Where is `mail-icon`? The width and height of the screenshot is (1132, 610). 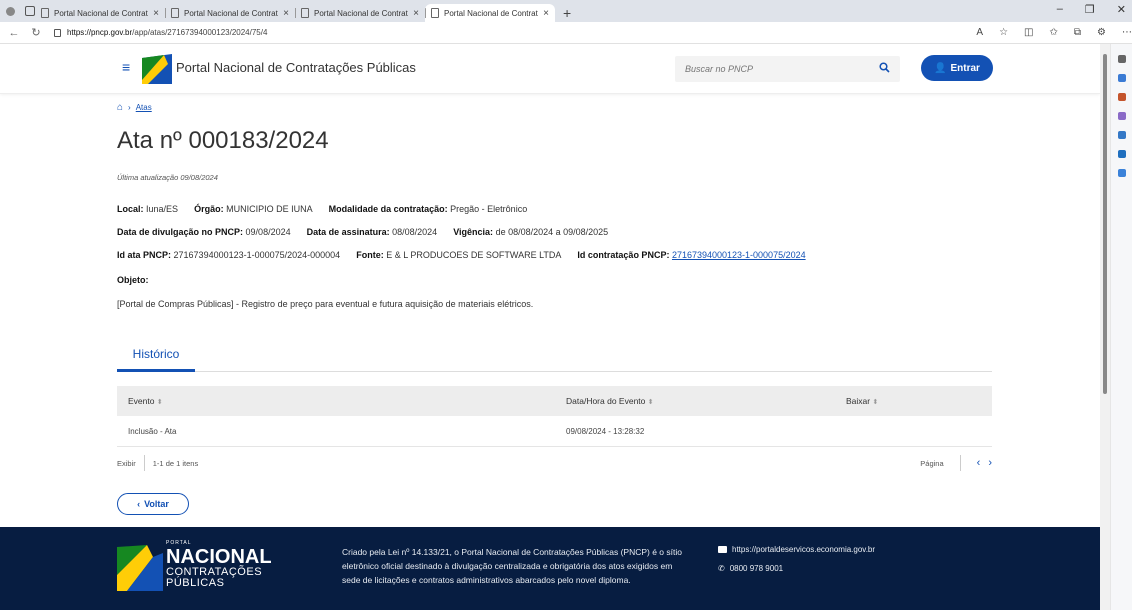 mail-icon is located at coordinates (722, 549).